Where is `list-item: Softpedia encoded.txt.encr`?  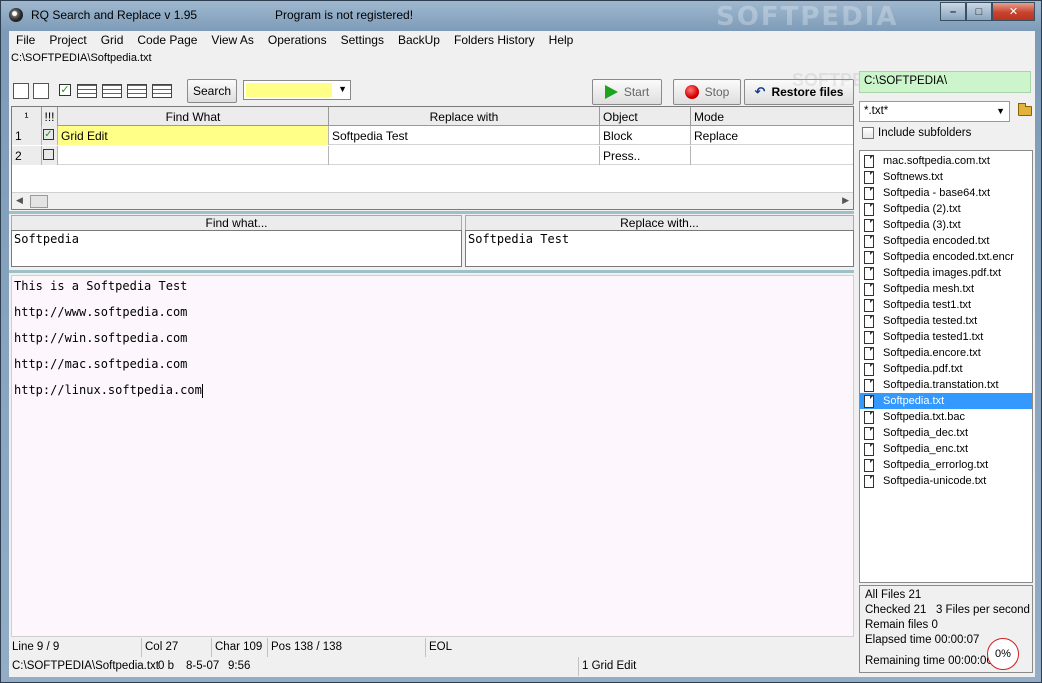
list-item: Softpedia encoded.txt.encr is located at coordinates (946, 257).